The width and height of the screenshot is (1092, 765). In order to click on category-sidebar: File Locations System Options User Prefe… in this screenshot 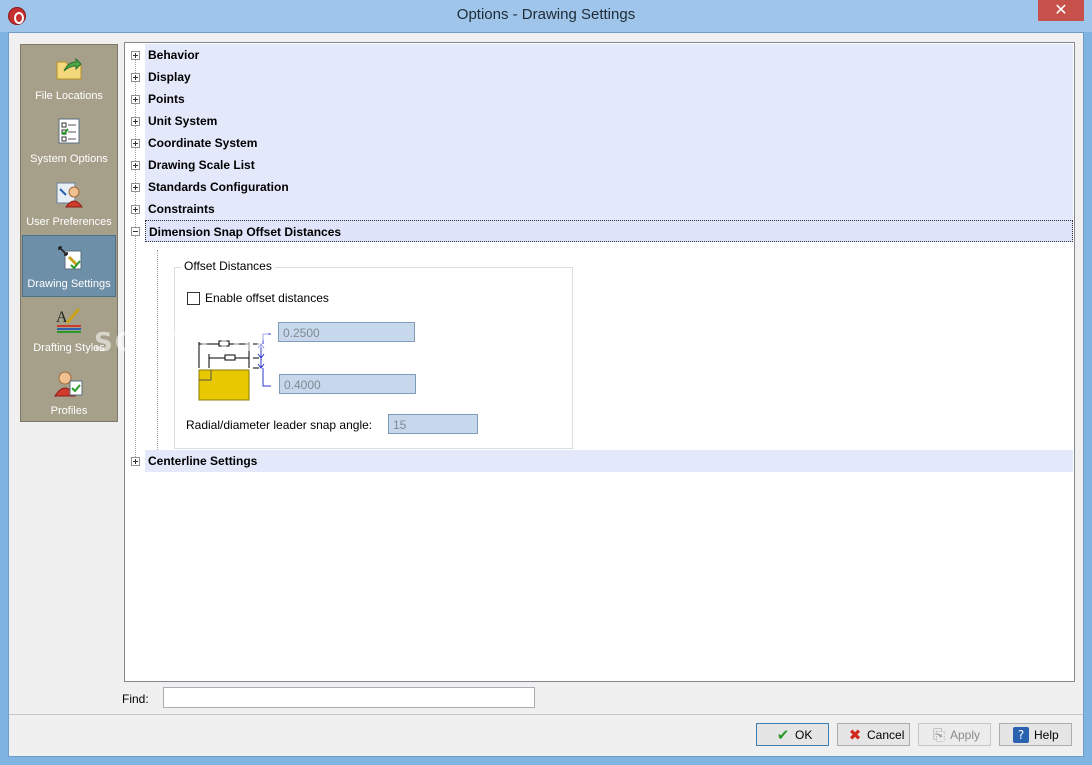, I will do `click(69, 233)`.